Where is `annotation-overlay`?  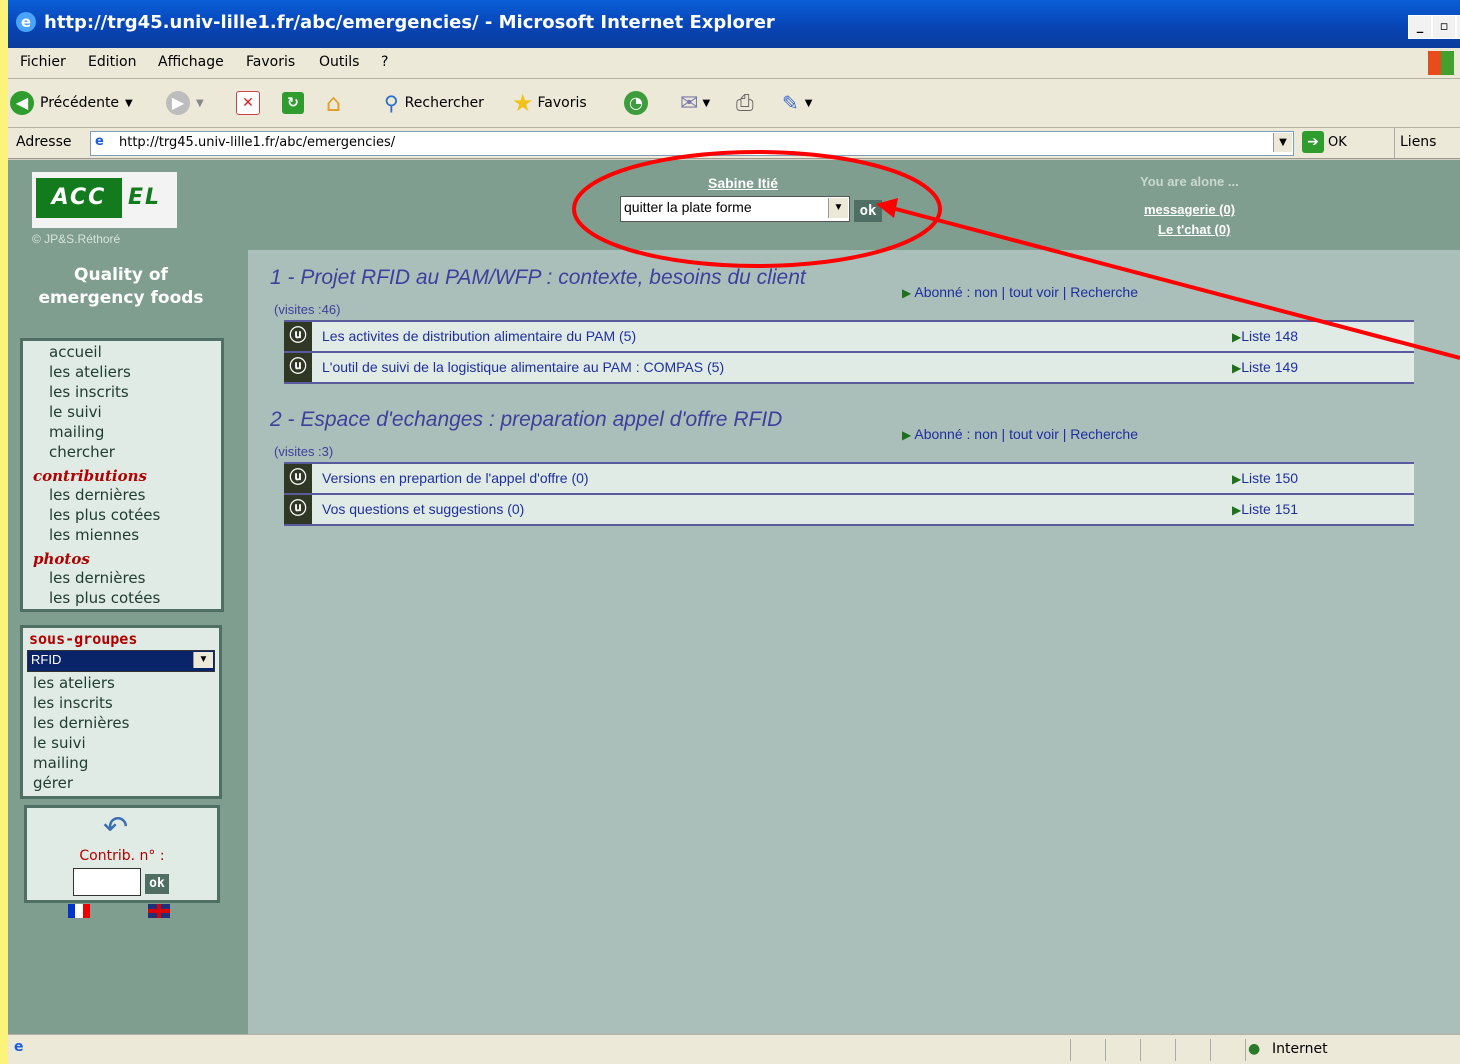
annotation-overlay is located at coordinates (1016, 255).